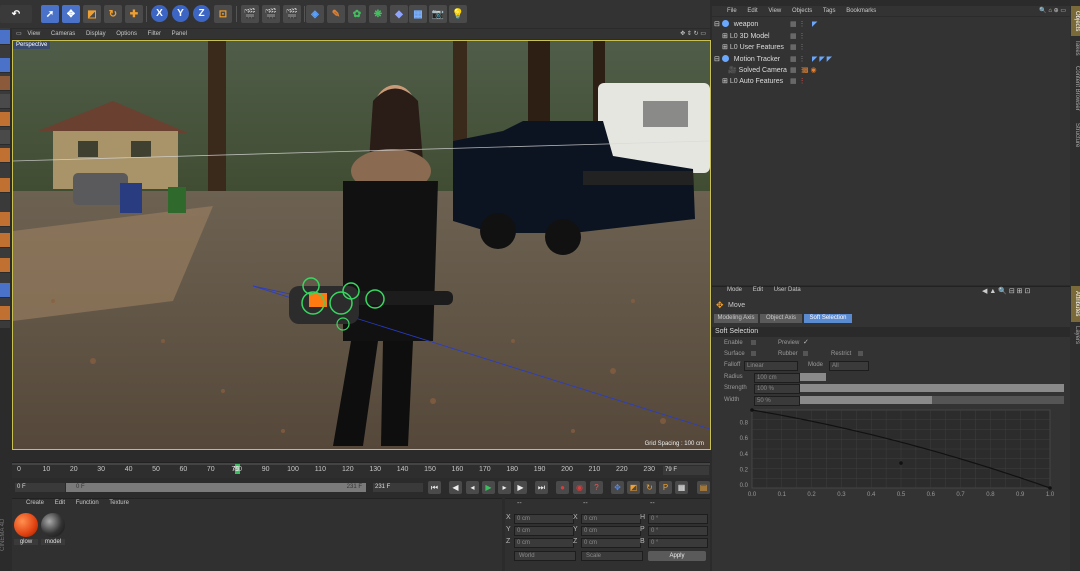 The height and width of the screenshot is (571, 1080). Describe the element at coordinates (26, 529) in the screenshot. I see `material-glow: glow` at that location.